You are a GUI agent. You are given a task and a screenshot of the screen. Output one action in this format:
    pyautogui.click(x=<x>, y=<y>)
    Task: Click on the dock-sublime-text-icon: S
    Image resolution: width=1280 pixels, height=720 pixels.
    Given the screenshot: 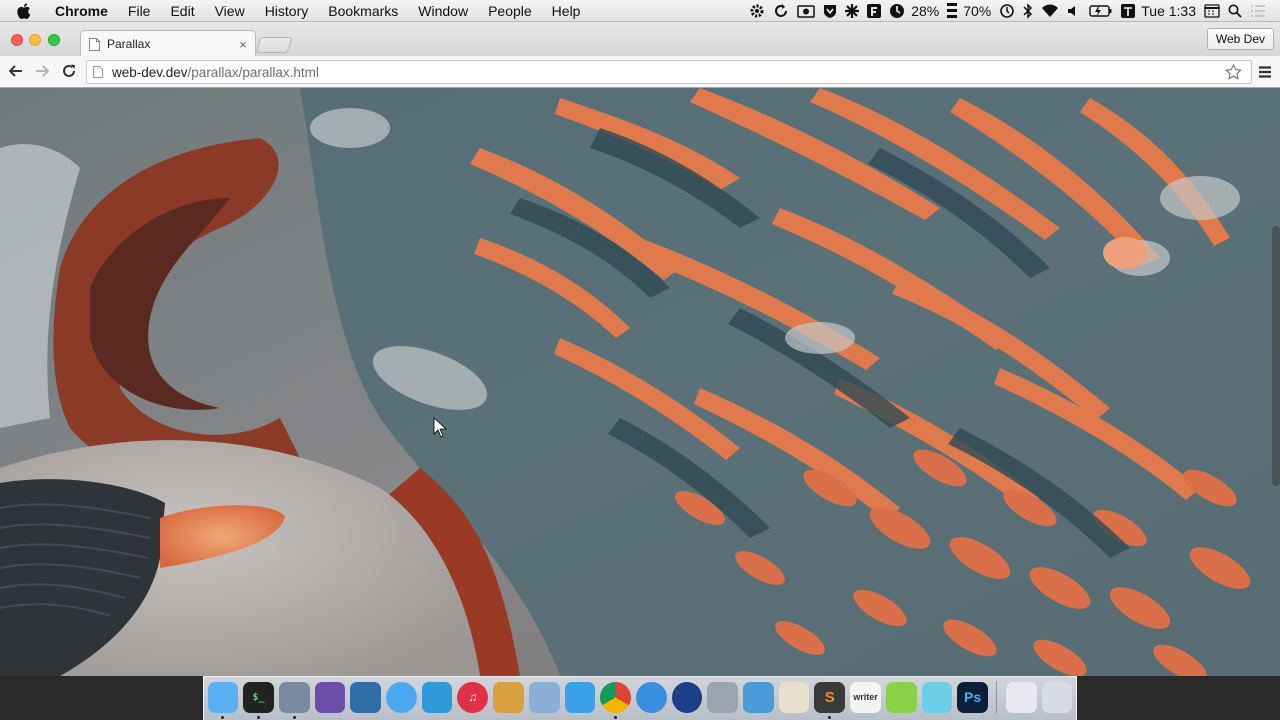 What is the action you would take?
    pyautogui.click(x=830, y=700)
    